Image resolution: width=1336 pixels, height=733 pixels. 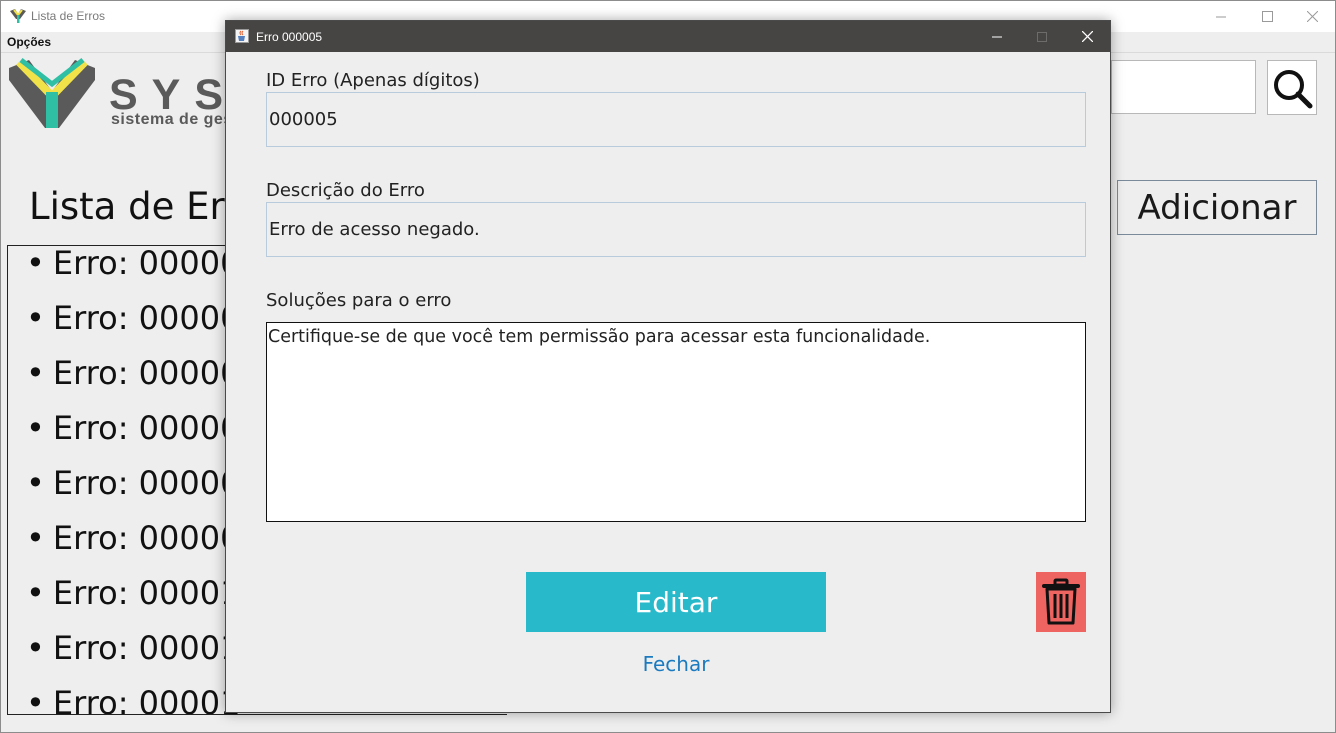 What do you see at coordinates (289, 37) in the screenshot?
I see `dialog-title: Erro 000005` at bounding box center [289, 37].